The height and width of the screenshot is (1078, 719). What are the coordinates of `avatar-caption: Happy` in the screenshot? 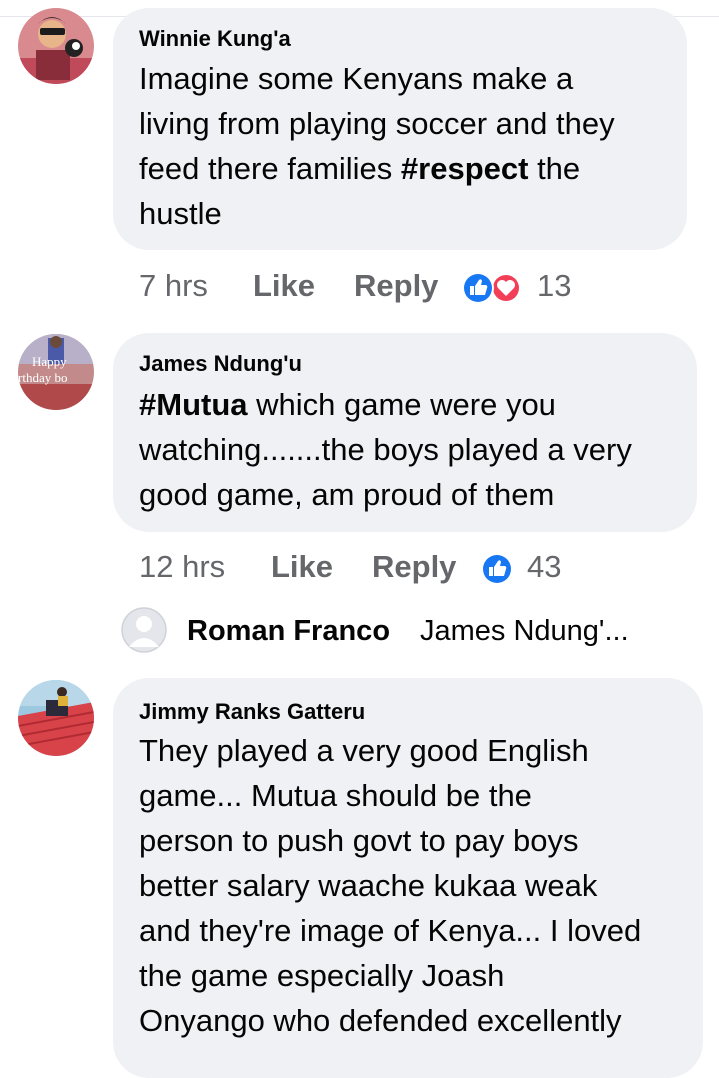 It's located at (49, 361).